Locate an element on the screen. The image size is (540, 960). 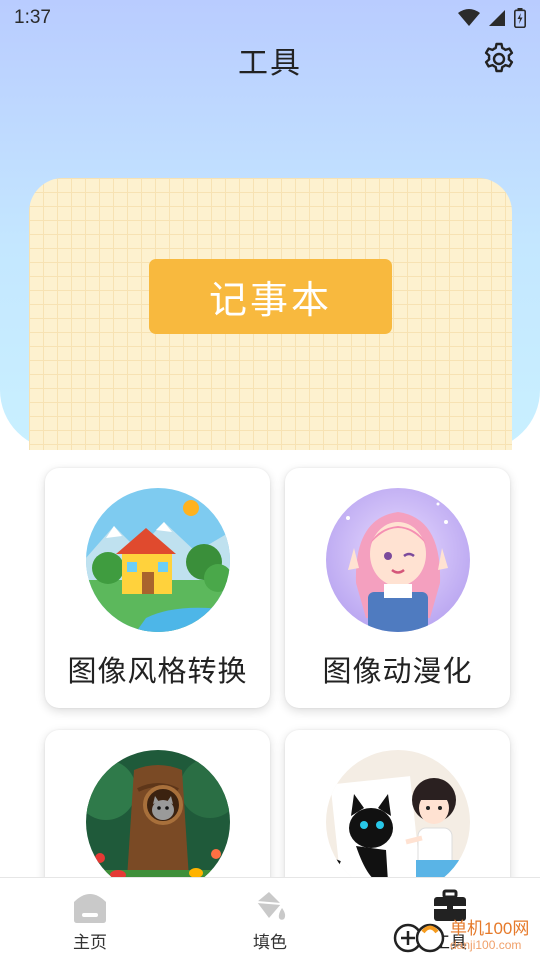
black-cat-and-girl-drawing is located at coordinates (398, 822).